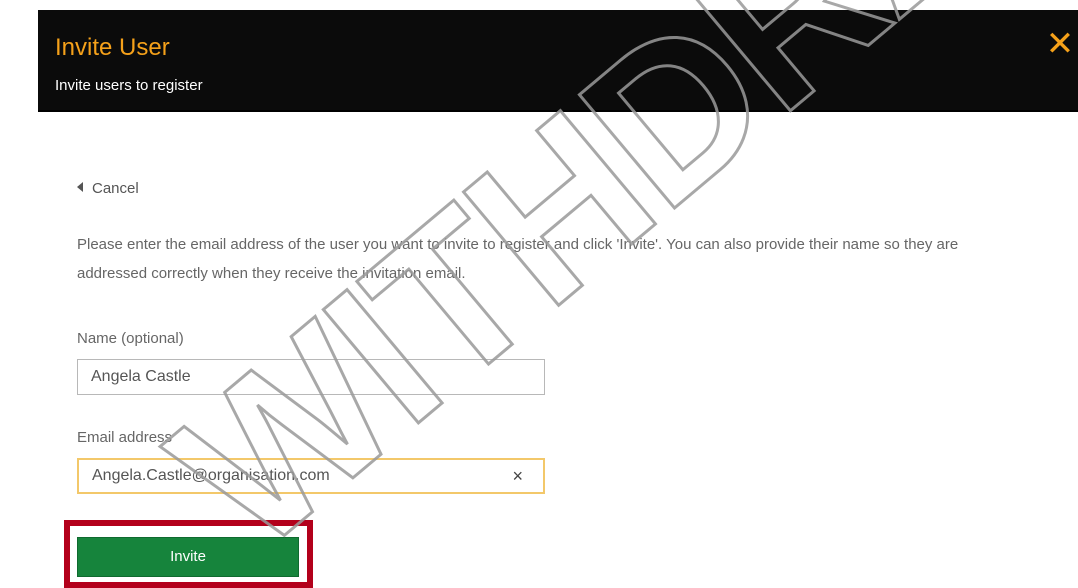 This screenshot has width=1078, height=588. What do you see at coordinates (1060, 44) in the screenshot?
I see `close-icon: ✕` at bounding box center [1060, 44].